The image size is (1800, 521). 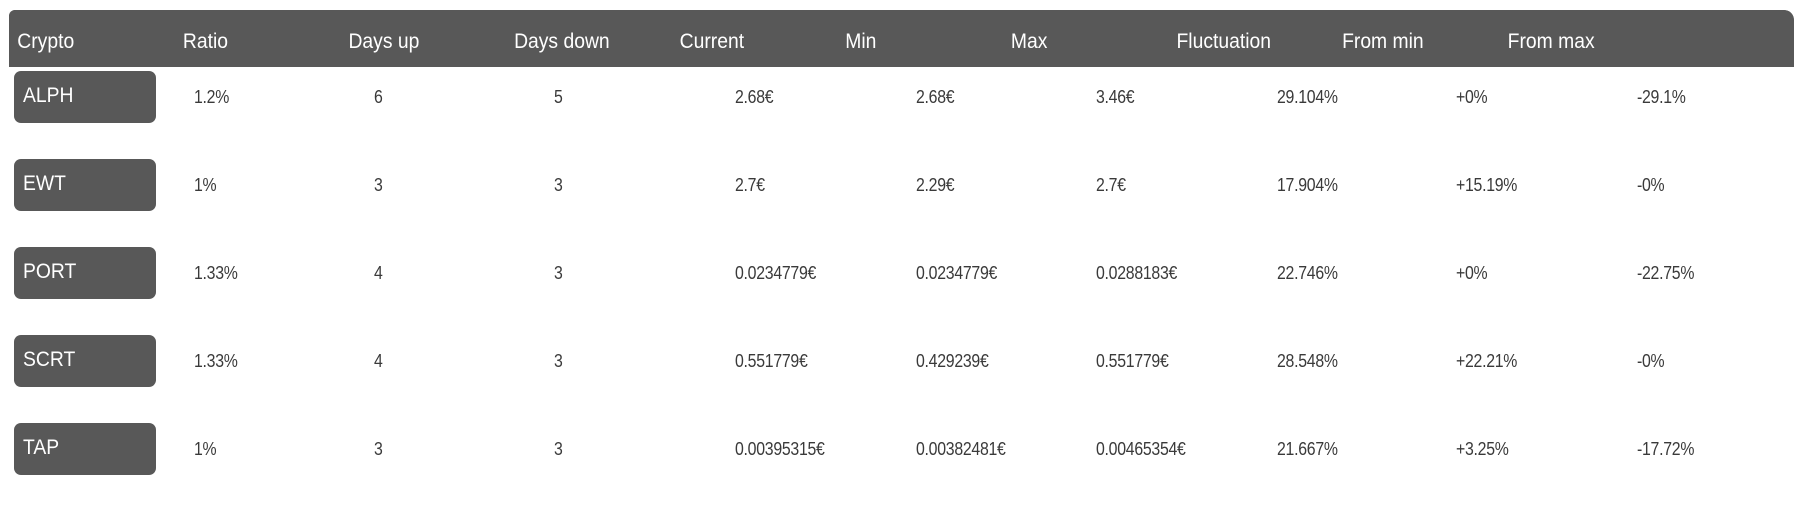 What do you see at coordinates (1307, 273) in the screenshot?
I see `cell-fluctuation: 22.746%` at bounding box center [1307, 273].